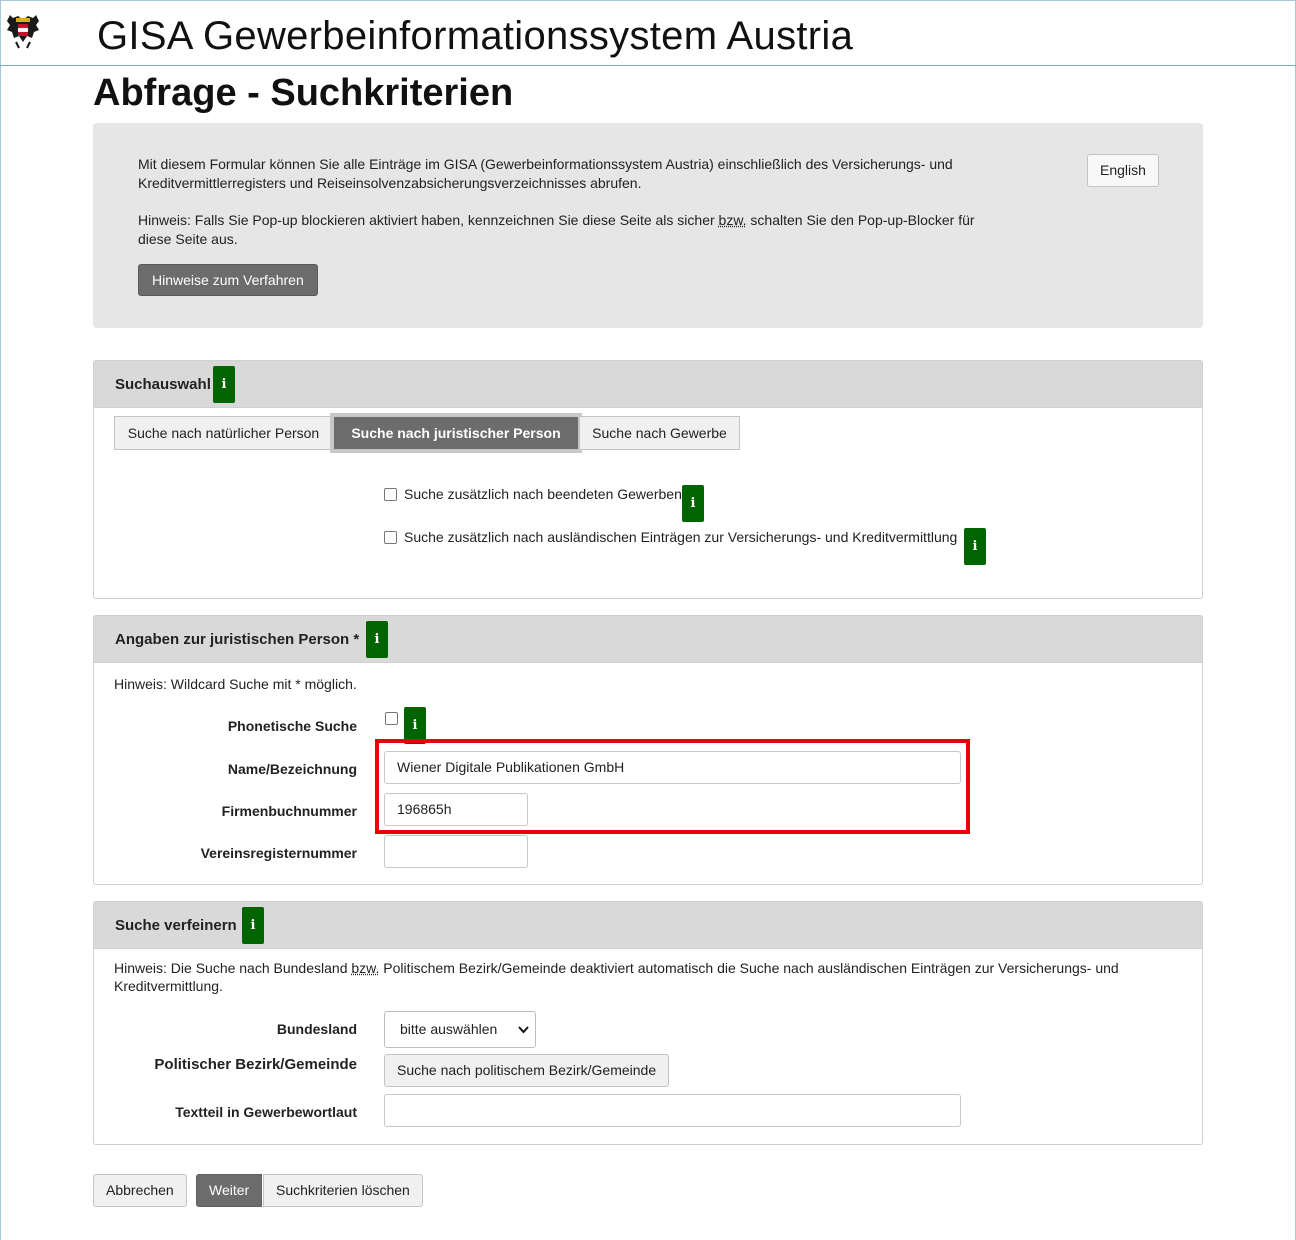 Image resolution: width=1296 pixels, height=1240 pixels. What do you see at coordinates (235, 684) in the screenshot?
I see `wildcard-hint: Hinweis: Wildcard Suche mit * möglich.` at bounding box center [235, 684].